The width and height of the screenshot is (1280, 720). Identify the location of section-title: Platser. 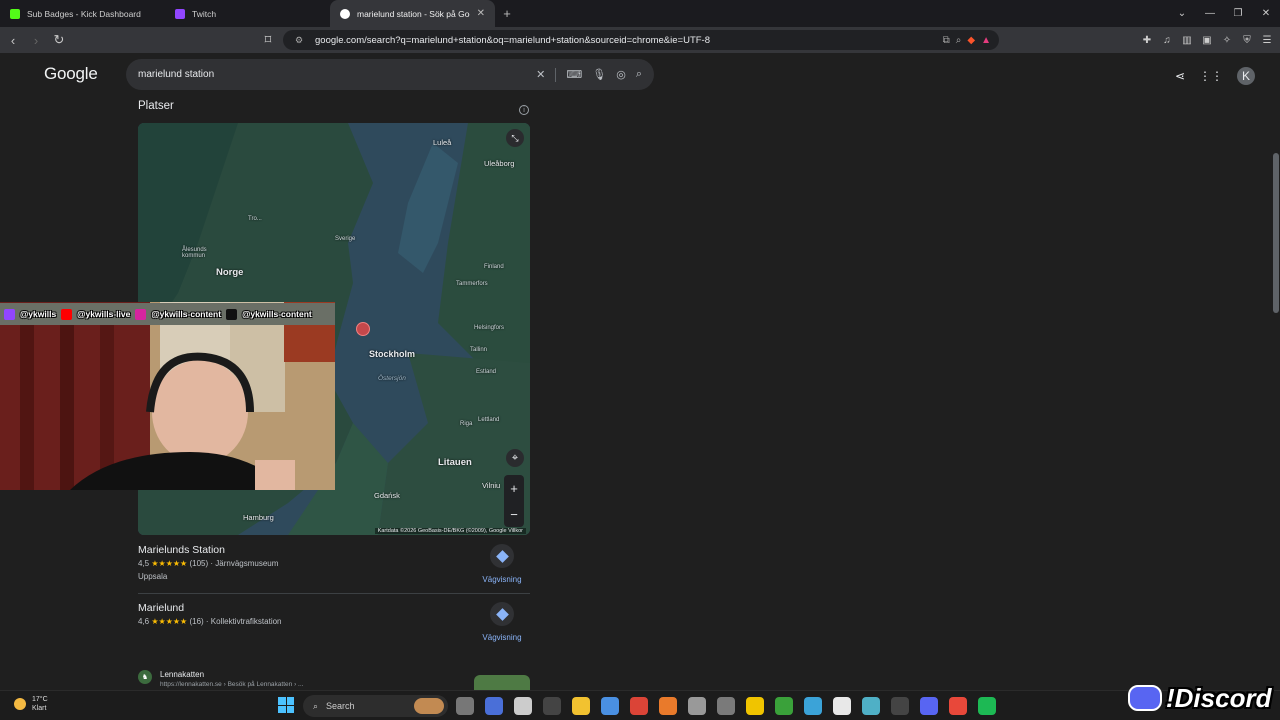
(156, 106).